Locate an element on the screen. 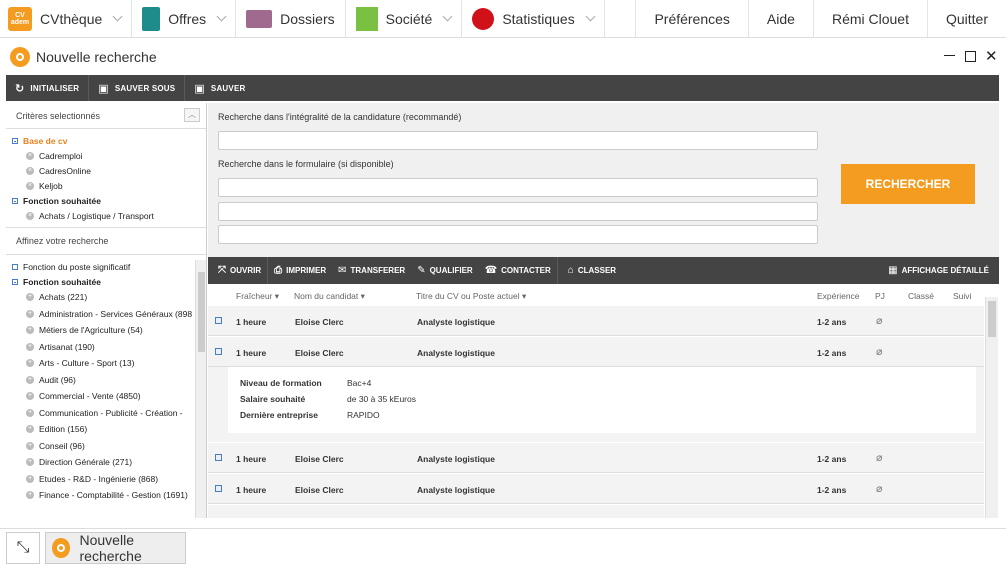 Image resolution: width=1006 pixels, height=566 pixels. nav-statistiques: Statistiques is located at coordinates (533, 18).